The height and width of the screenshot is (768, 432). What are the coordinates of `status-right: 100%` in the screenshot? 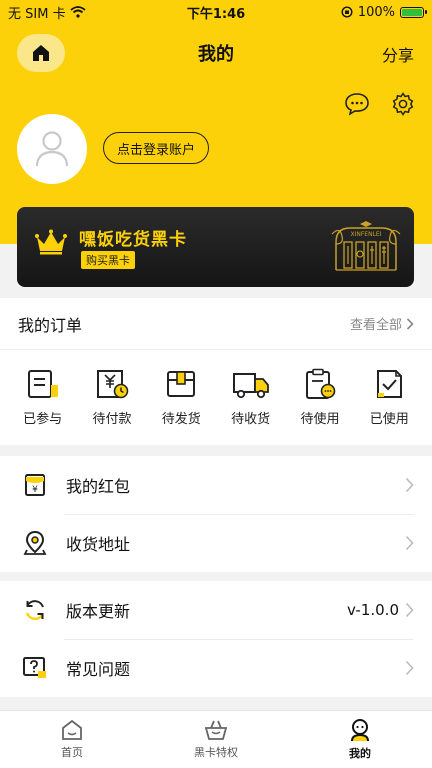 It's located at (355, 12).